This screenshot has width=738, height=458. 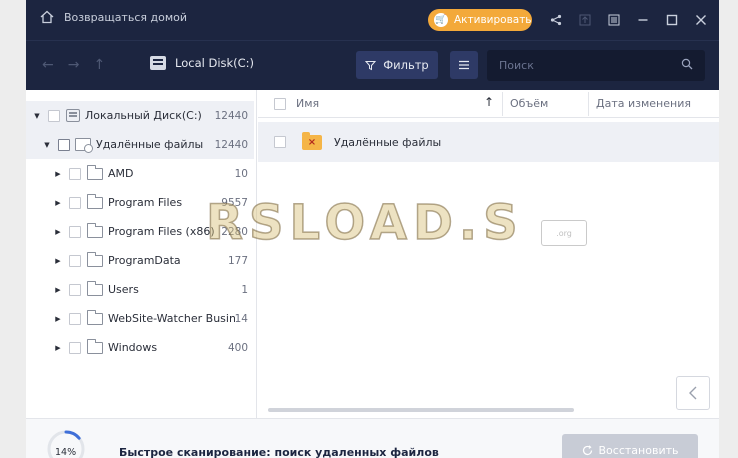 I want to click on tree-item-label: Program Files (x86), so click(x=161, y=231).